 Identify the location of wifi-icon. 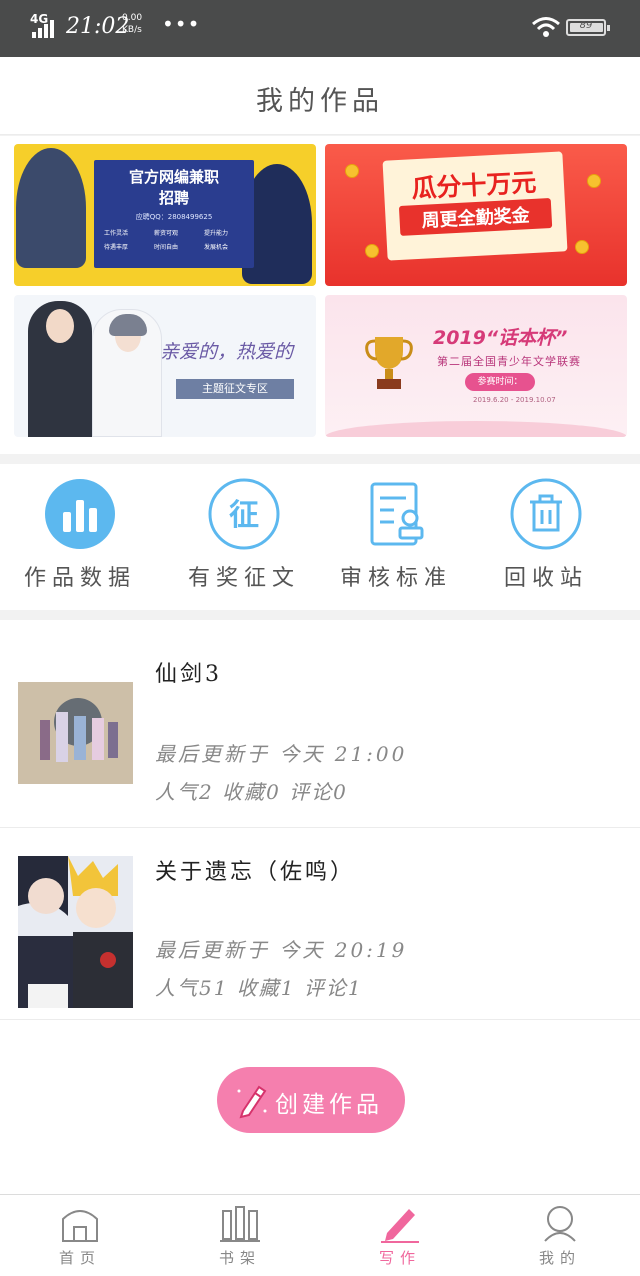
(546, 27).